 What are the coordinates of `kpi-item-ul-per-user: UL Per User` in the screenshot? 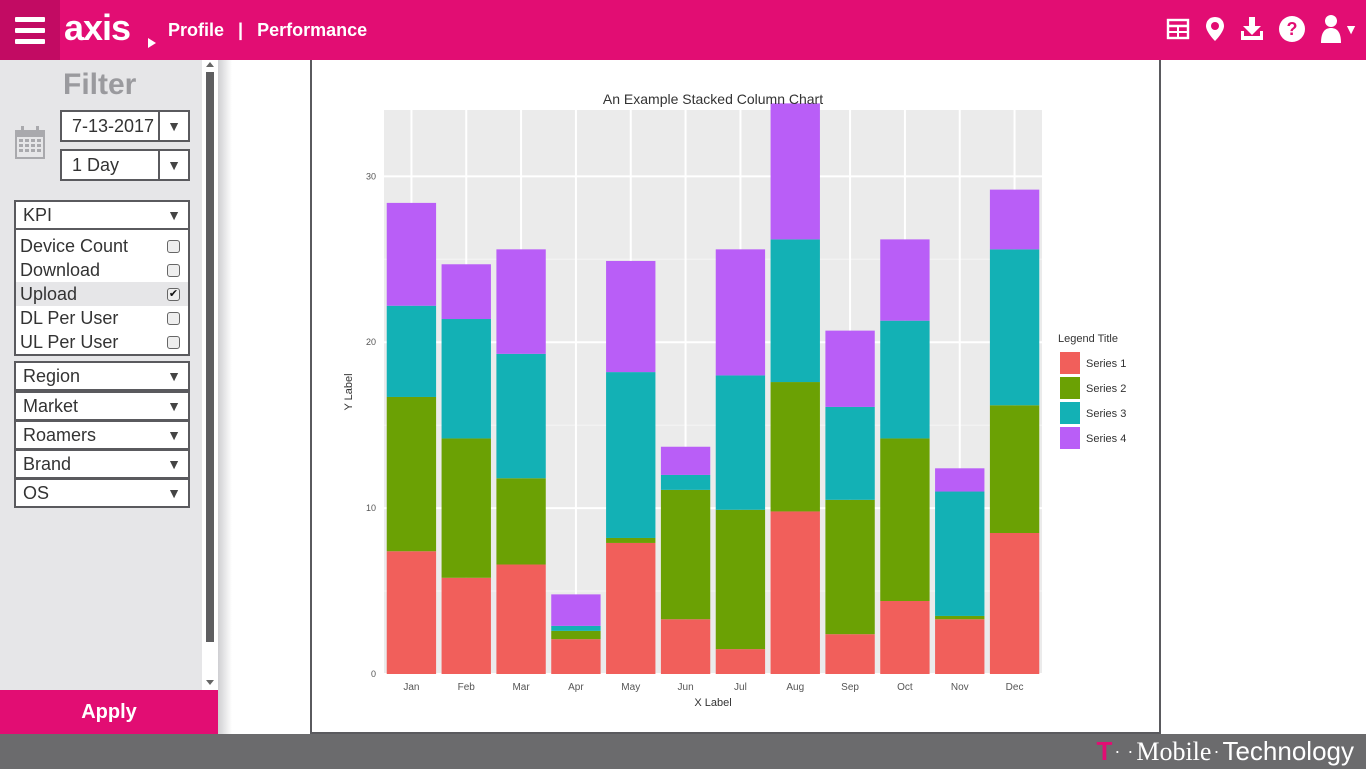 It's located at (102, 342).